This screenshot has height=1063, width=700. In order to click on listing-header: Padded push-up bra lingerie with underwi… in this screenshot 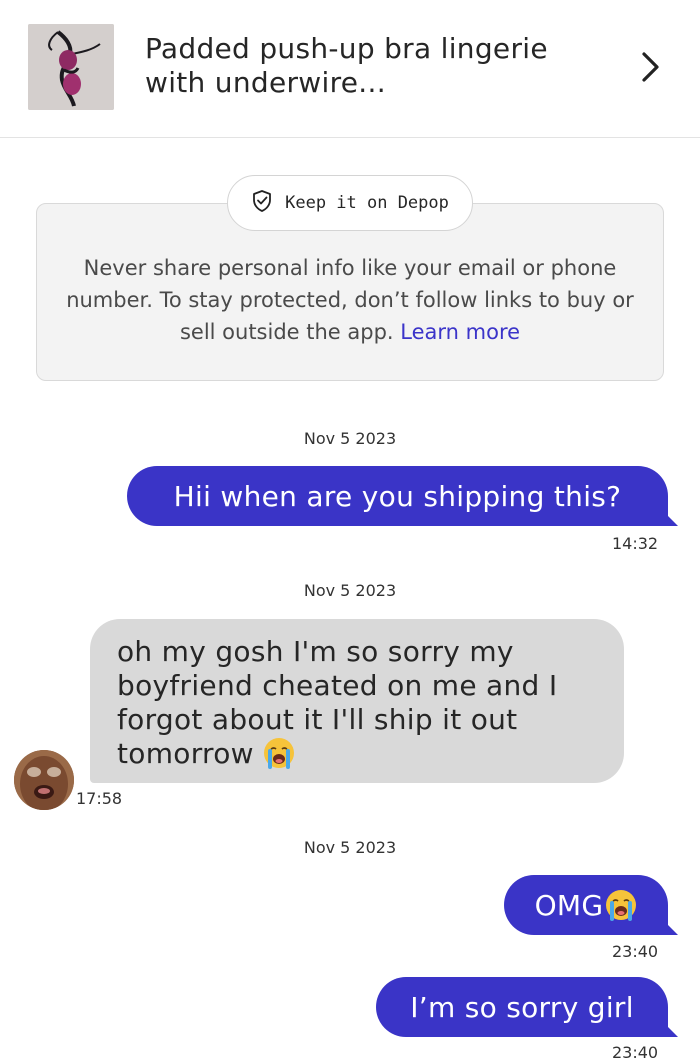, I will do `click(350, 69)`.